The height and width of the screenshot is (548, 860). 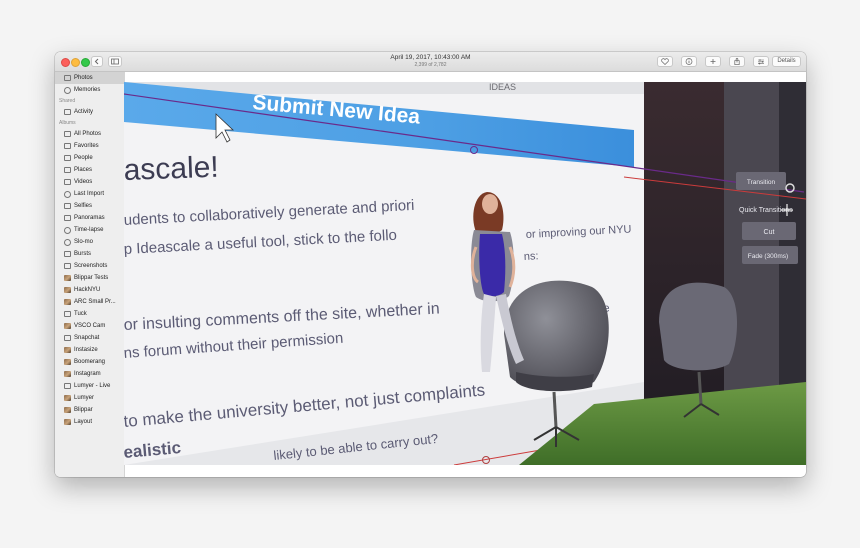 I want to click on add-to-button, so click(x=713, y=61).